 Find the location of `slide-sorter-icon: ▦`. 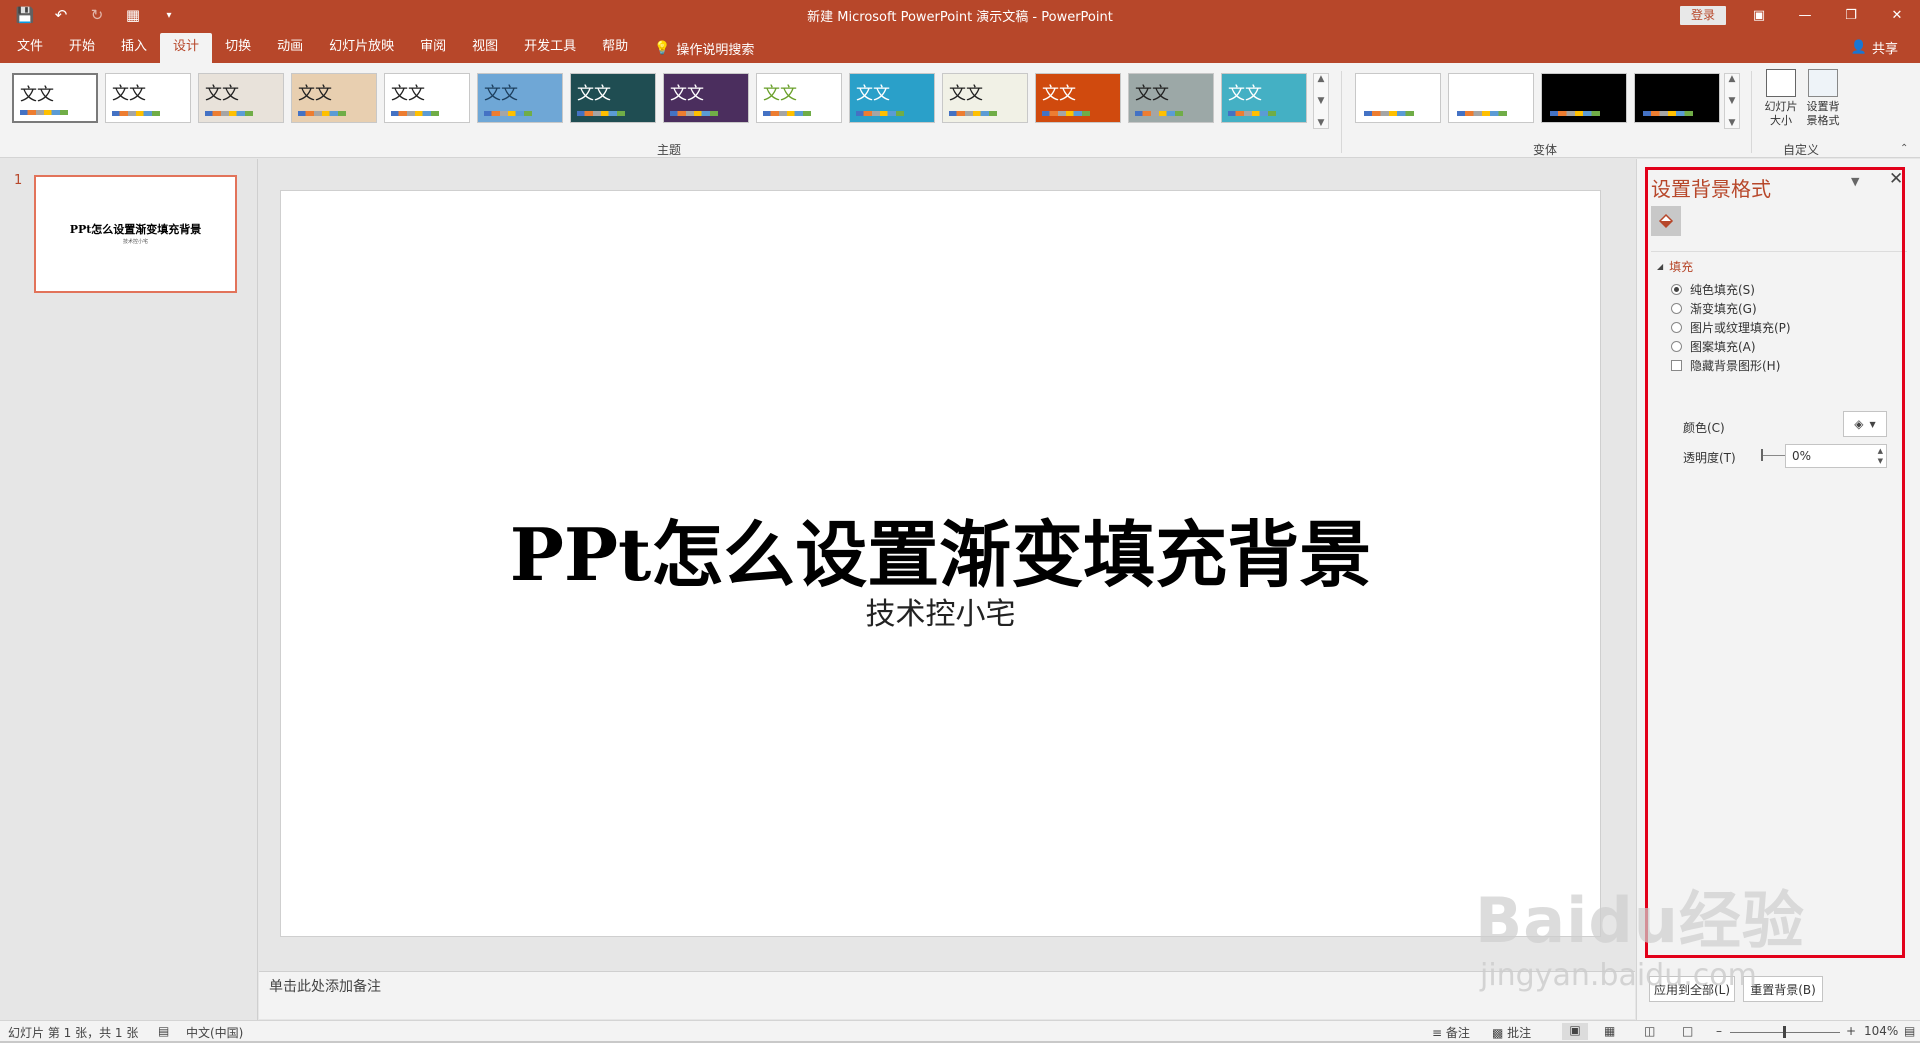

slide-sorter-icon: ▦ is located at coordinates (1609, 1031).